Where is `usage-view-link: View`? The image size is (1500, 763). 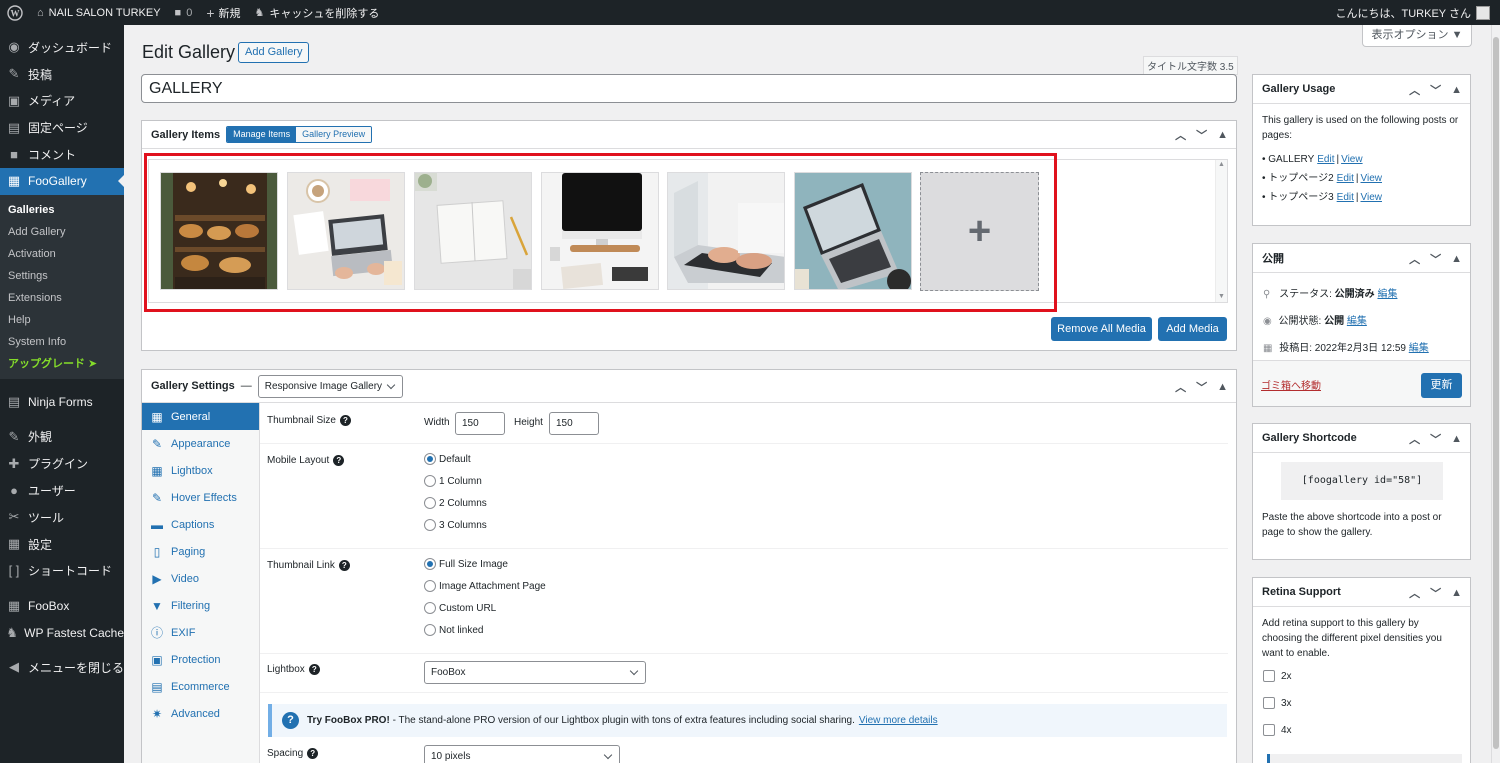 usage-view-link: View is located at coordinates (1372, 178).